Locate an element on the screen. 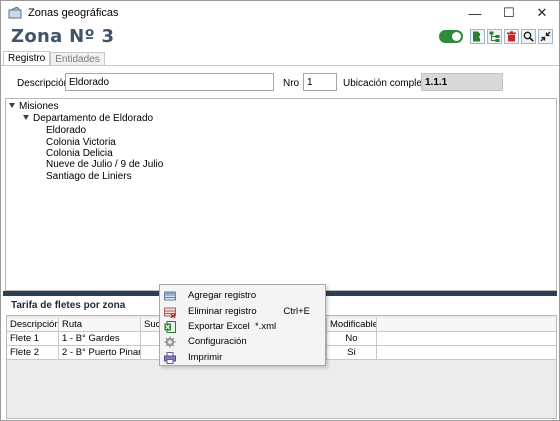 Image resolution: width=560 pixels, height=421 pixels. column-header-ruta: Ruta is located at coordinates (100, 325).